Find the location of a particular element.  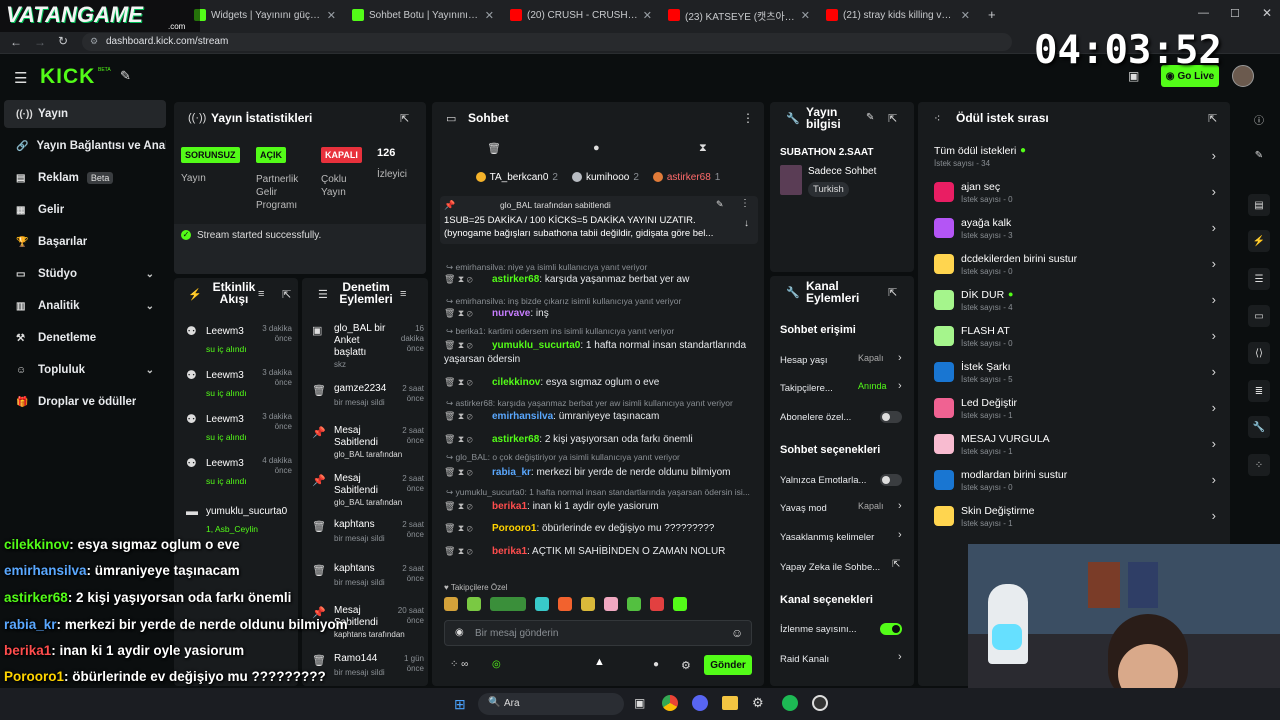

chat-poll-icon: ◎ is located at coordinates (496, 664).